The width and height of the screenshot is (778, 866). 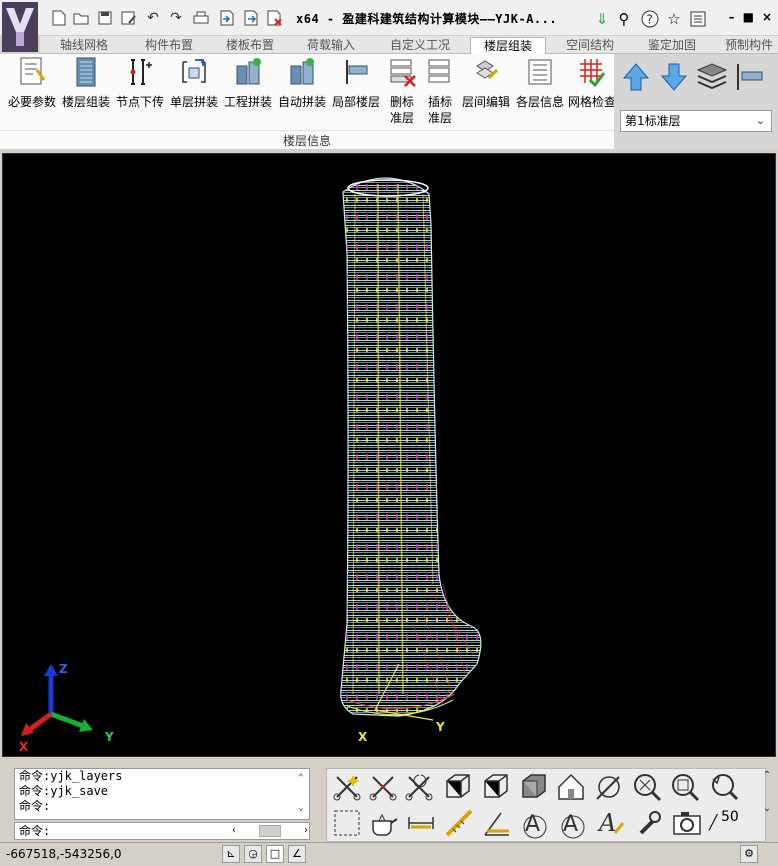 What do you see at coordinates (250, 45) in the screenshot?
I see `tab-slab-layout: 楼板布置` at bounding box center [250, 45].